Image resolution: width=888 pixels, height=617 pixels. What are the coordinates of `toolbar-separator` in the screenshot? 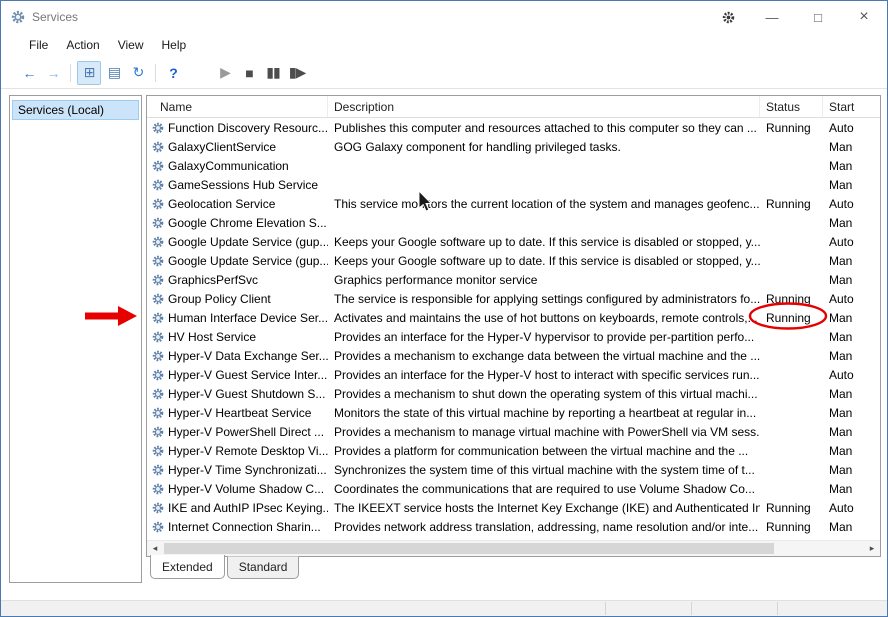 It's located at (70, 72).